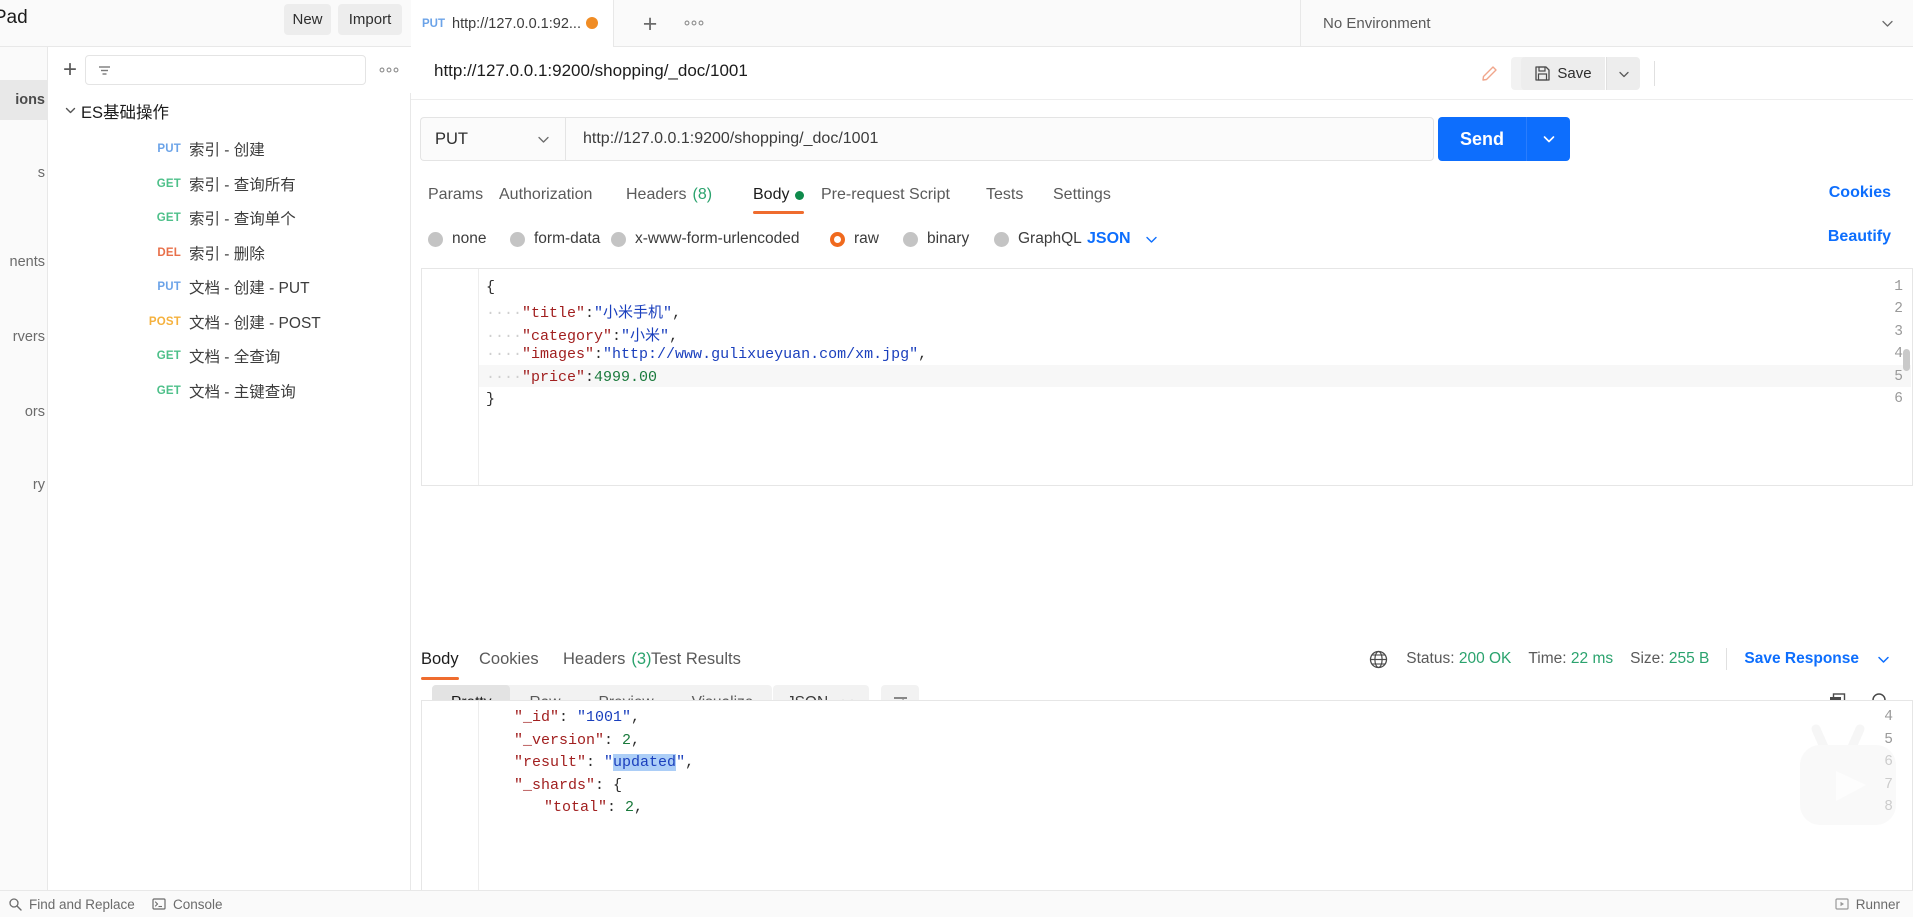 The image size is (1913, 917). What do you see at coordinates (229, 391) in the screenshot?
I see `tree-request-item: GET 文档 - 主键查询` at bounding box center [229, 391].